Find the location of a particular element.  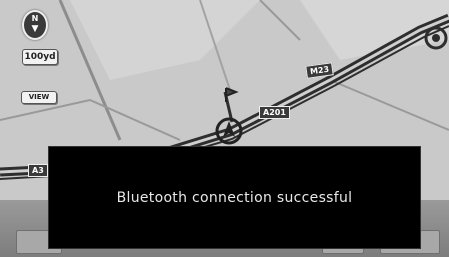

road-label-a201: A201 is located at coordinates (274, 112).